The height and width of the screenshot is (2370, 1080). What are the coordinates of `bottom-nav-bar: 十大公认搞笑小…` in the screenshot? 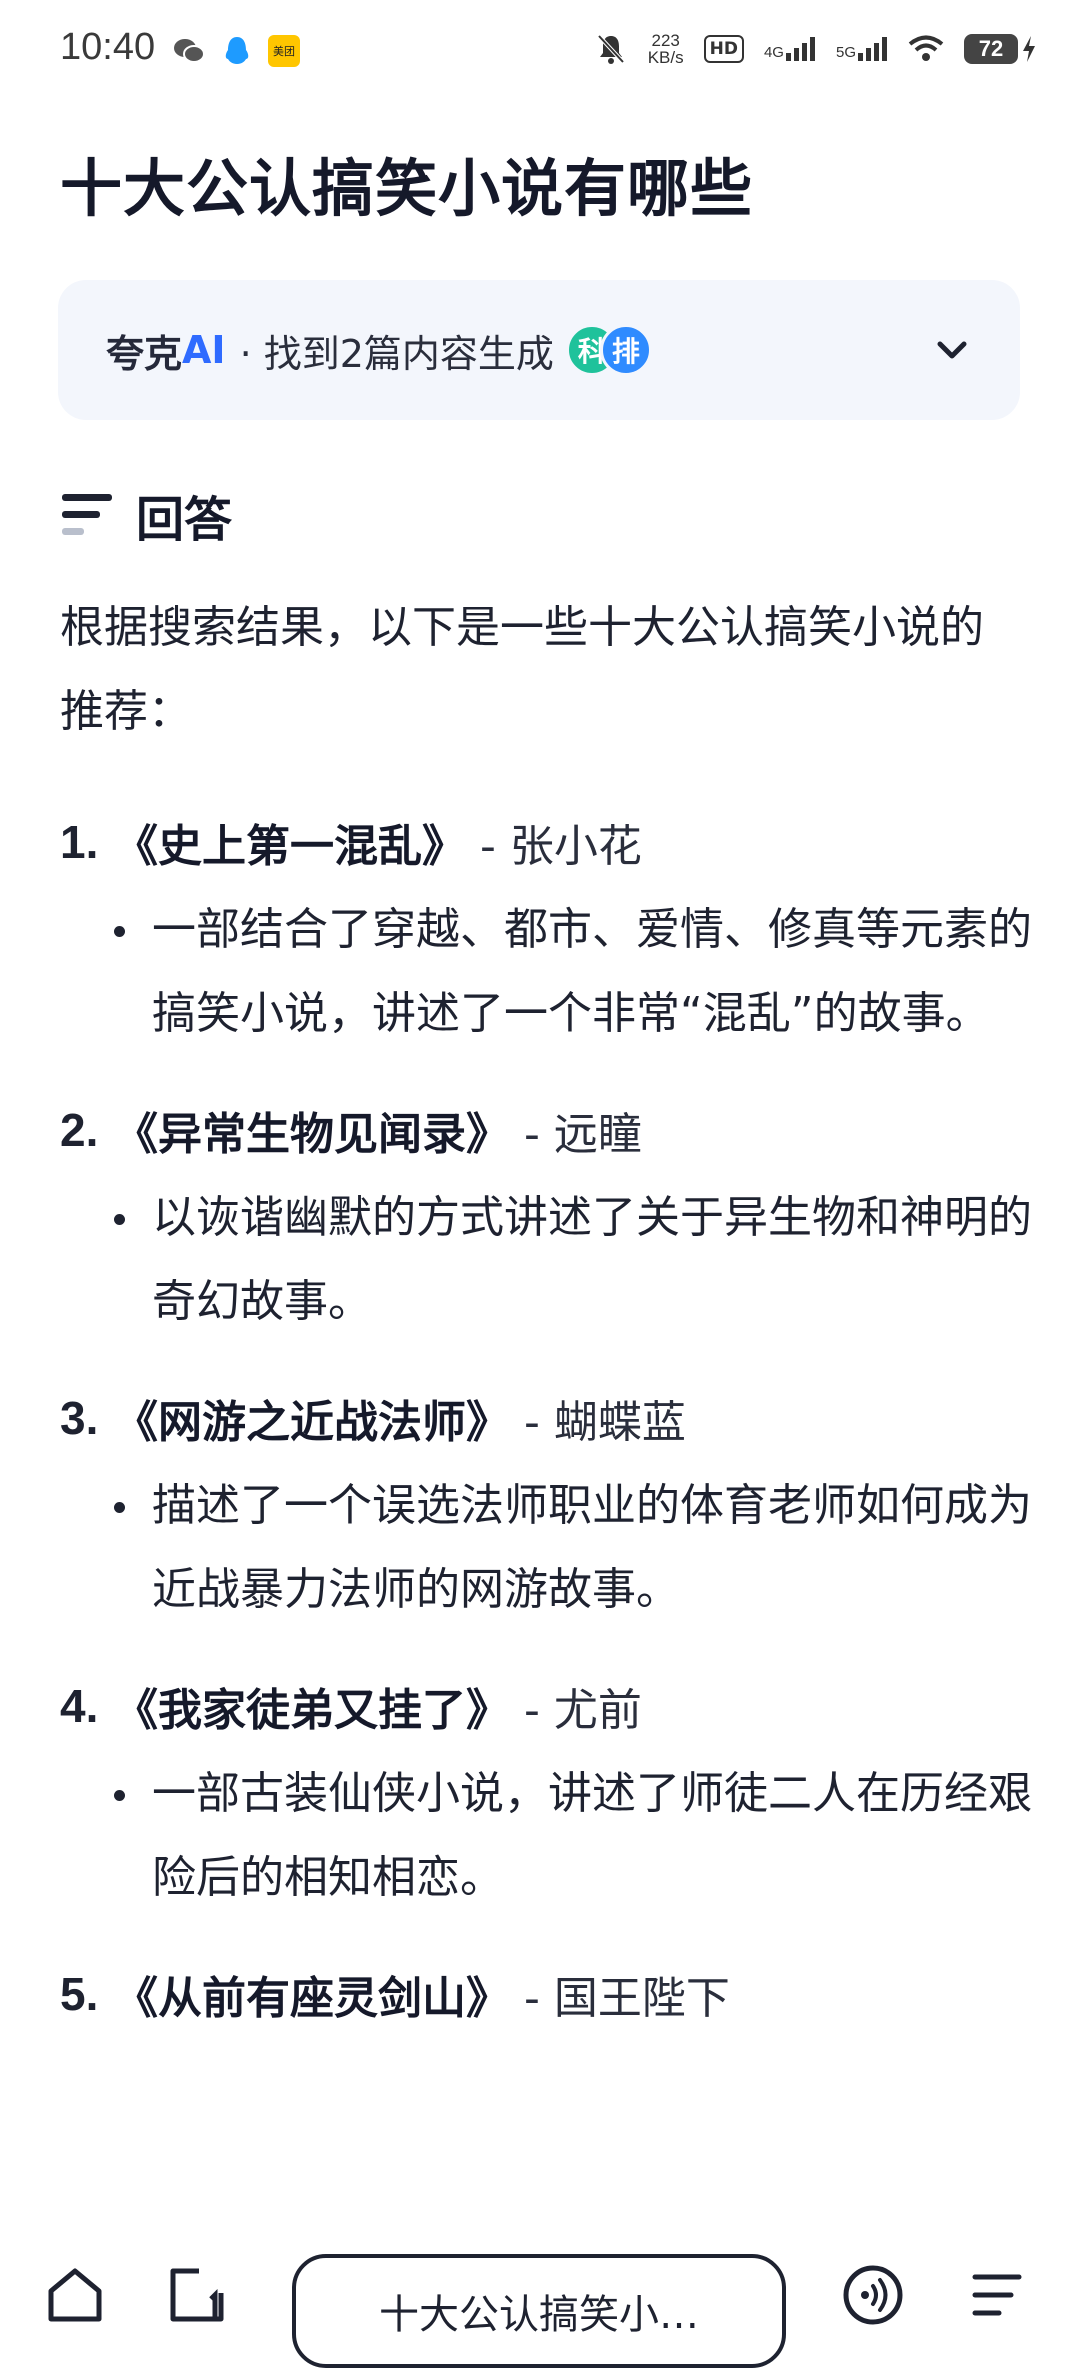 It's located at (540, 2294).